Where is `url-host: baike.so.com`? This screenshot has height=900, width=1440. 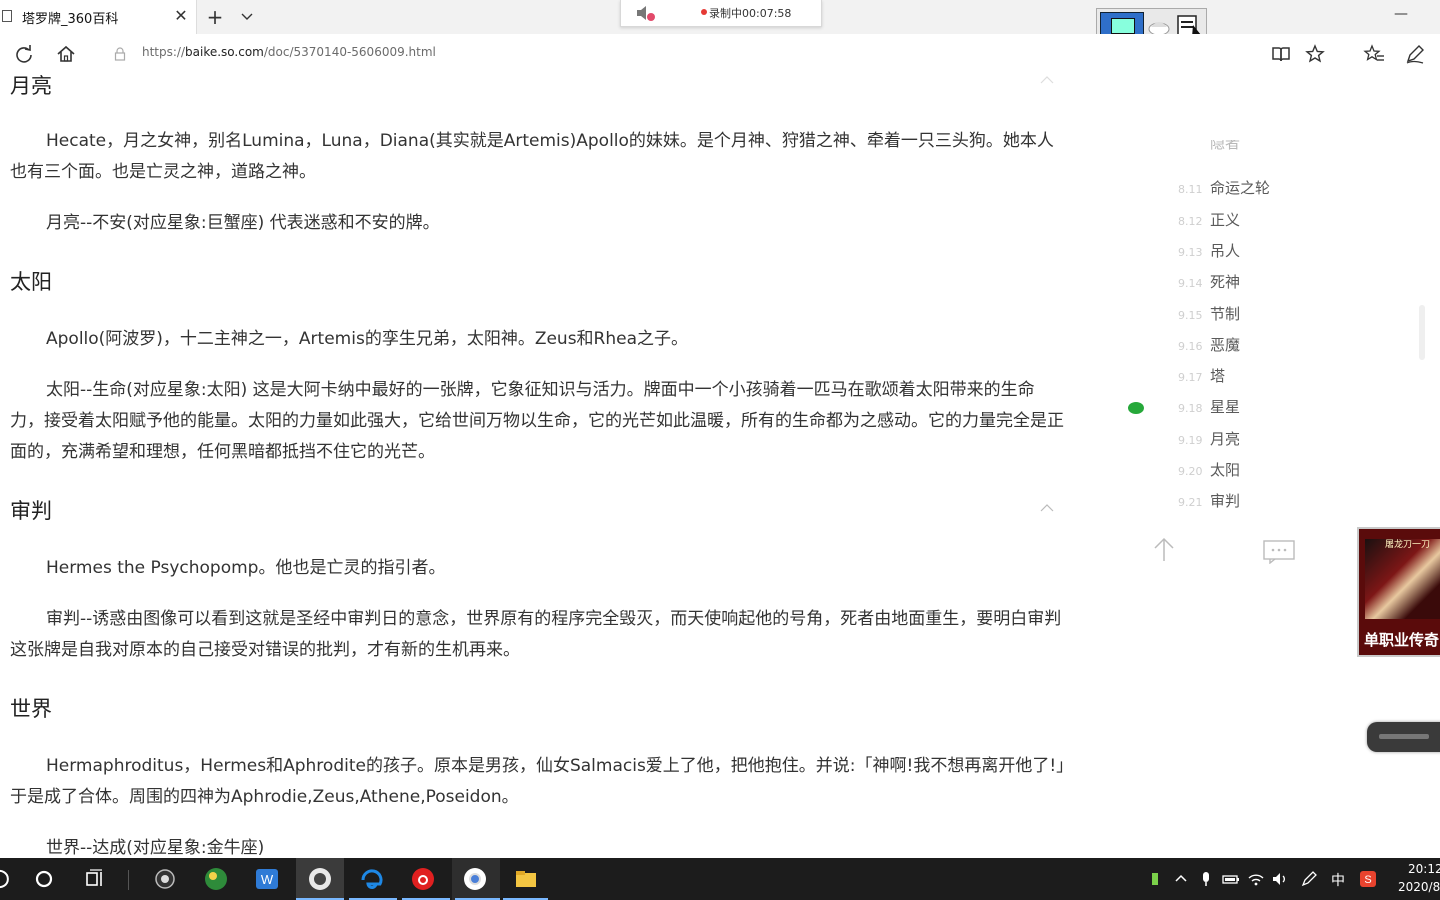 url-host: baike.so.com is located at coordinates (224, 52).